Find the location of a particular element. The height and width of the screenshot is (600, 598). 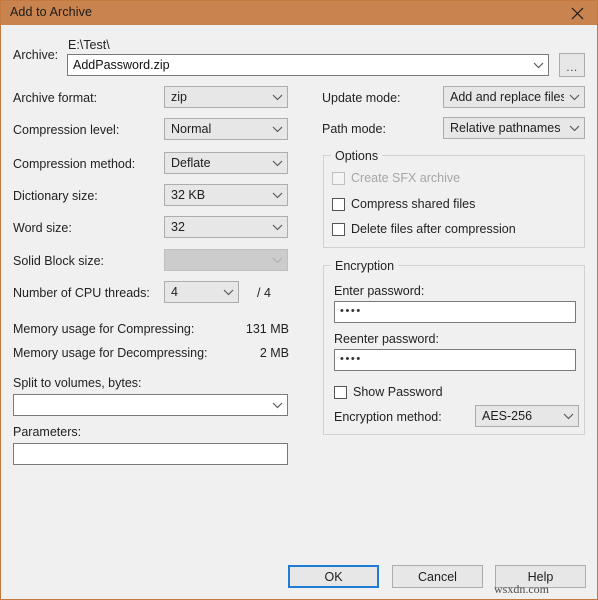

archive-label: Archive: is located at coordinates (36, 55).